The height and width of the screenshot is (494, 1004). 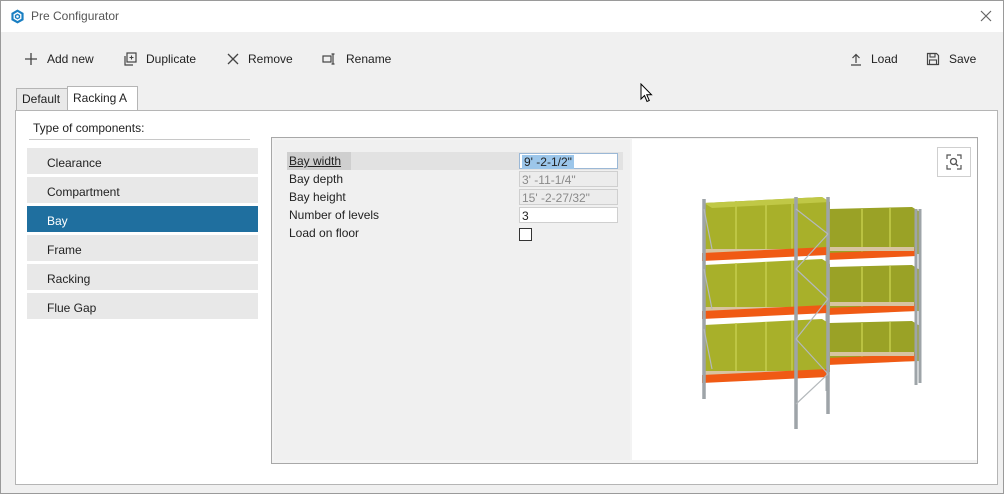 I want to click on number-of-levels-label: Number of levels, so click(x=334, y=215).